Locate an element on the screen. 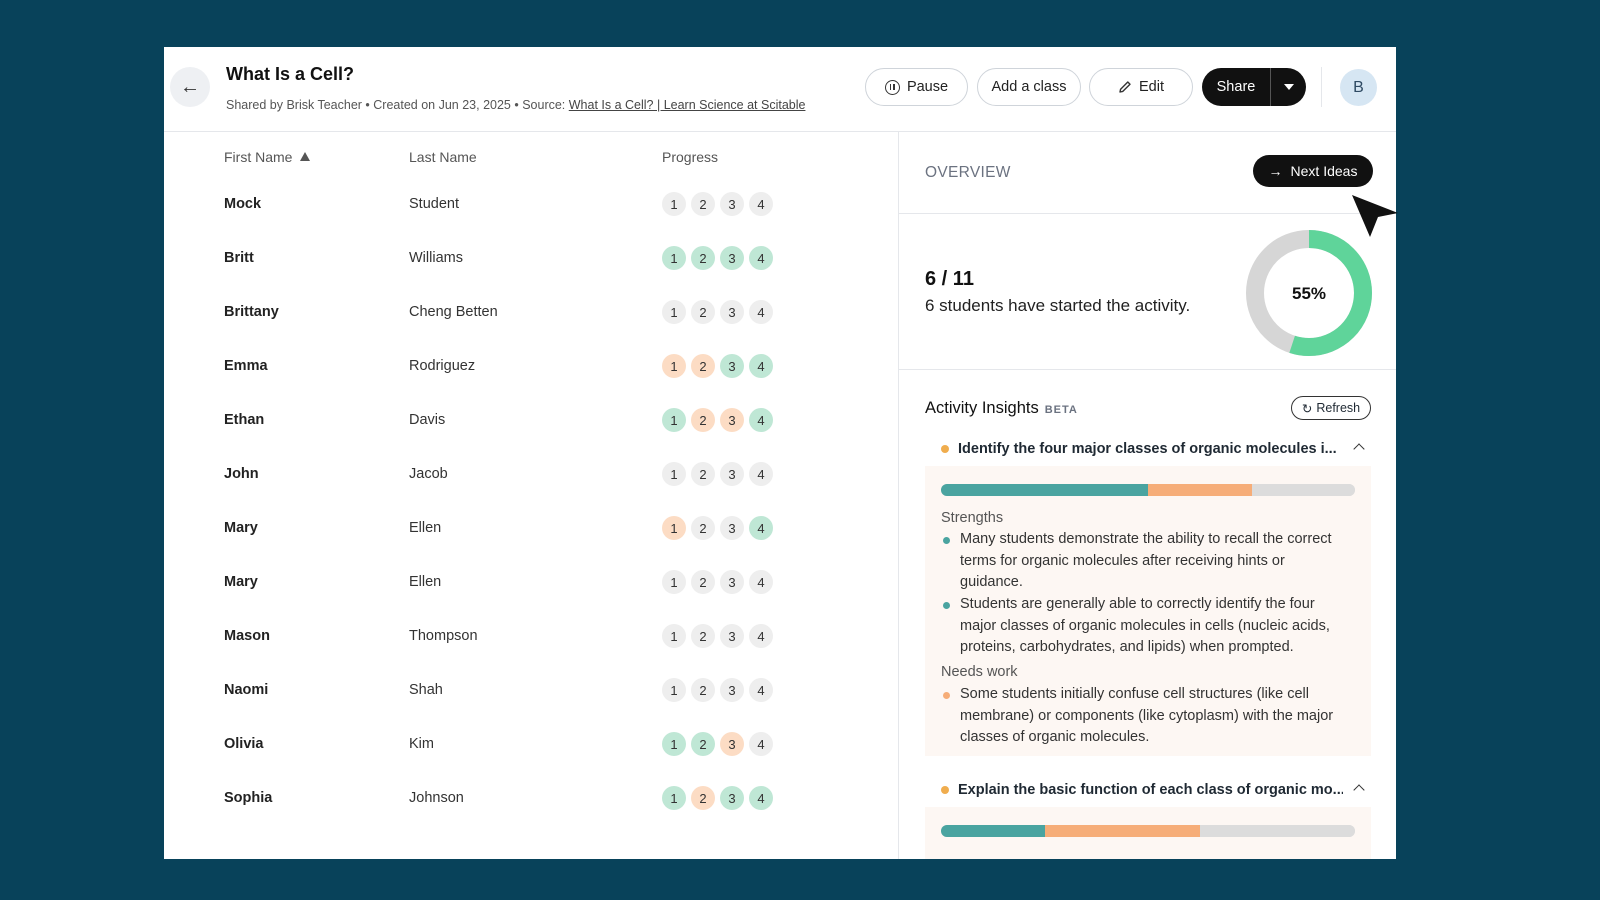  objective-status-dot is located at coordinates (945, 449).